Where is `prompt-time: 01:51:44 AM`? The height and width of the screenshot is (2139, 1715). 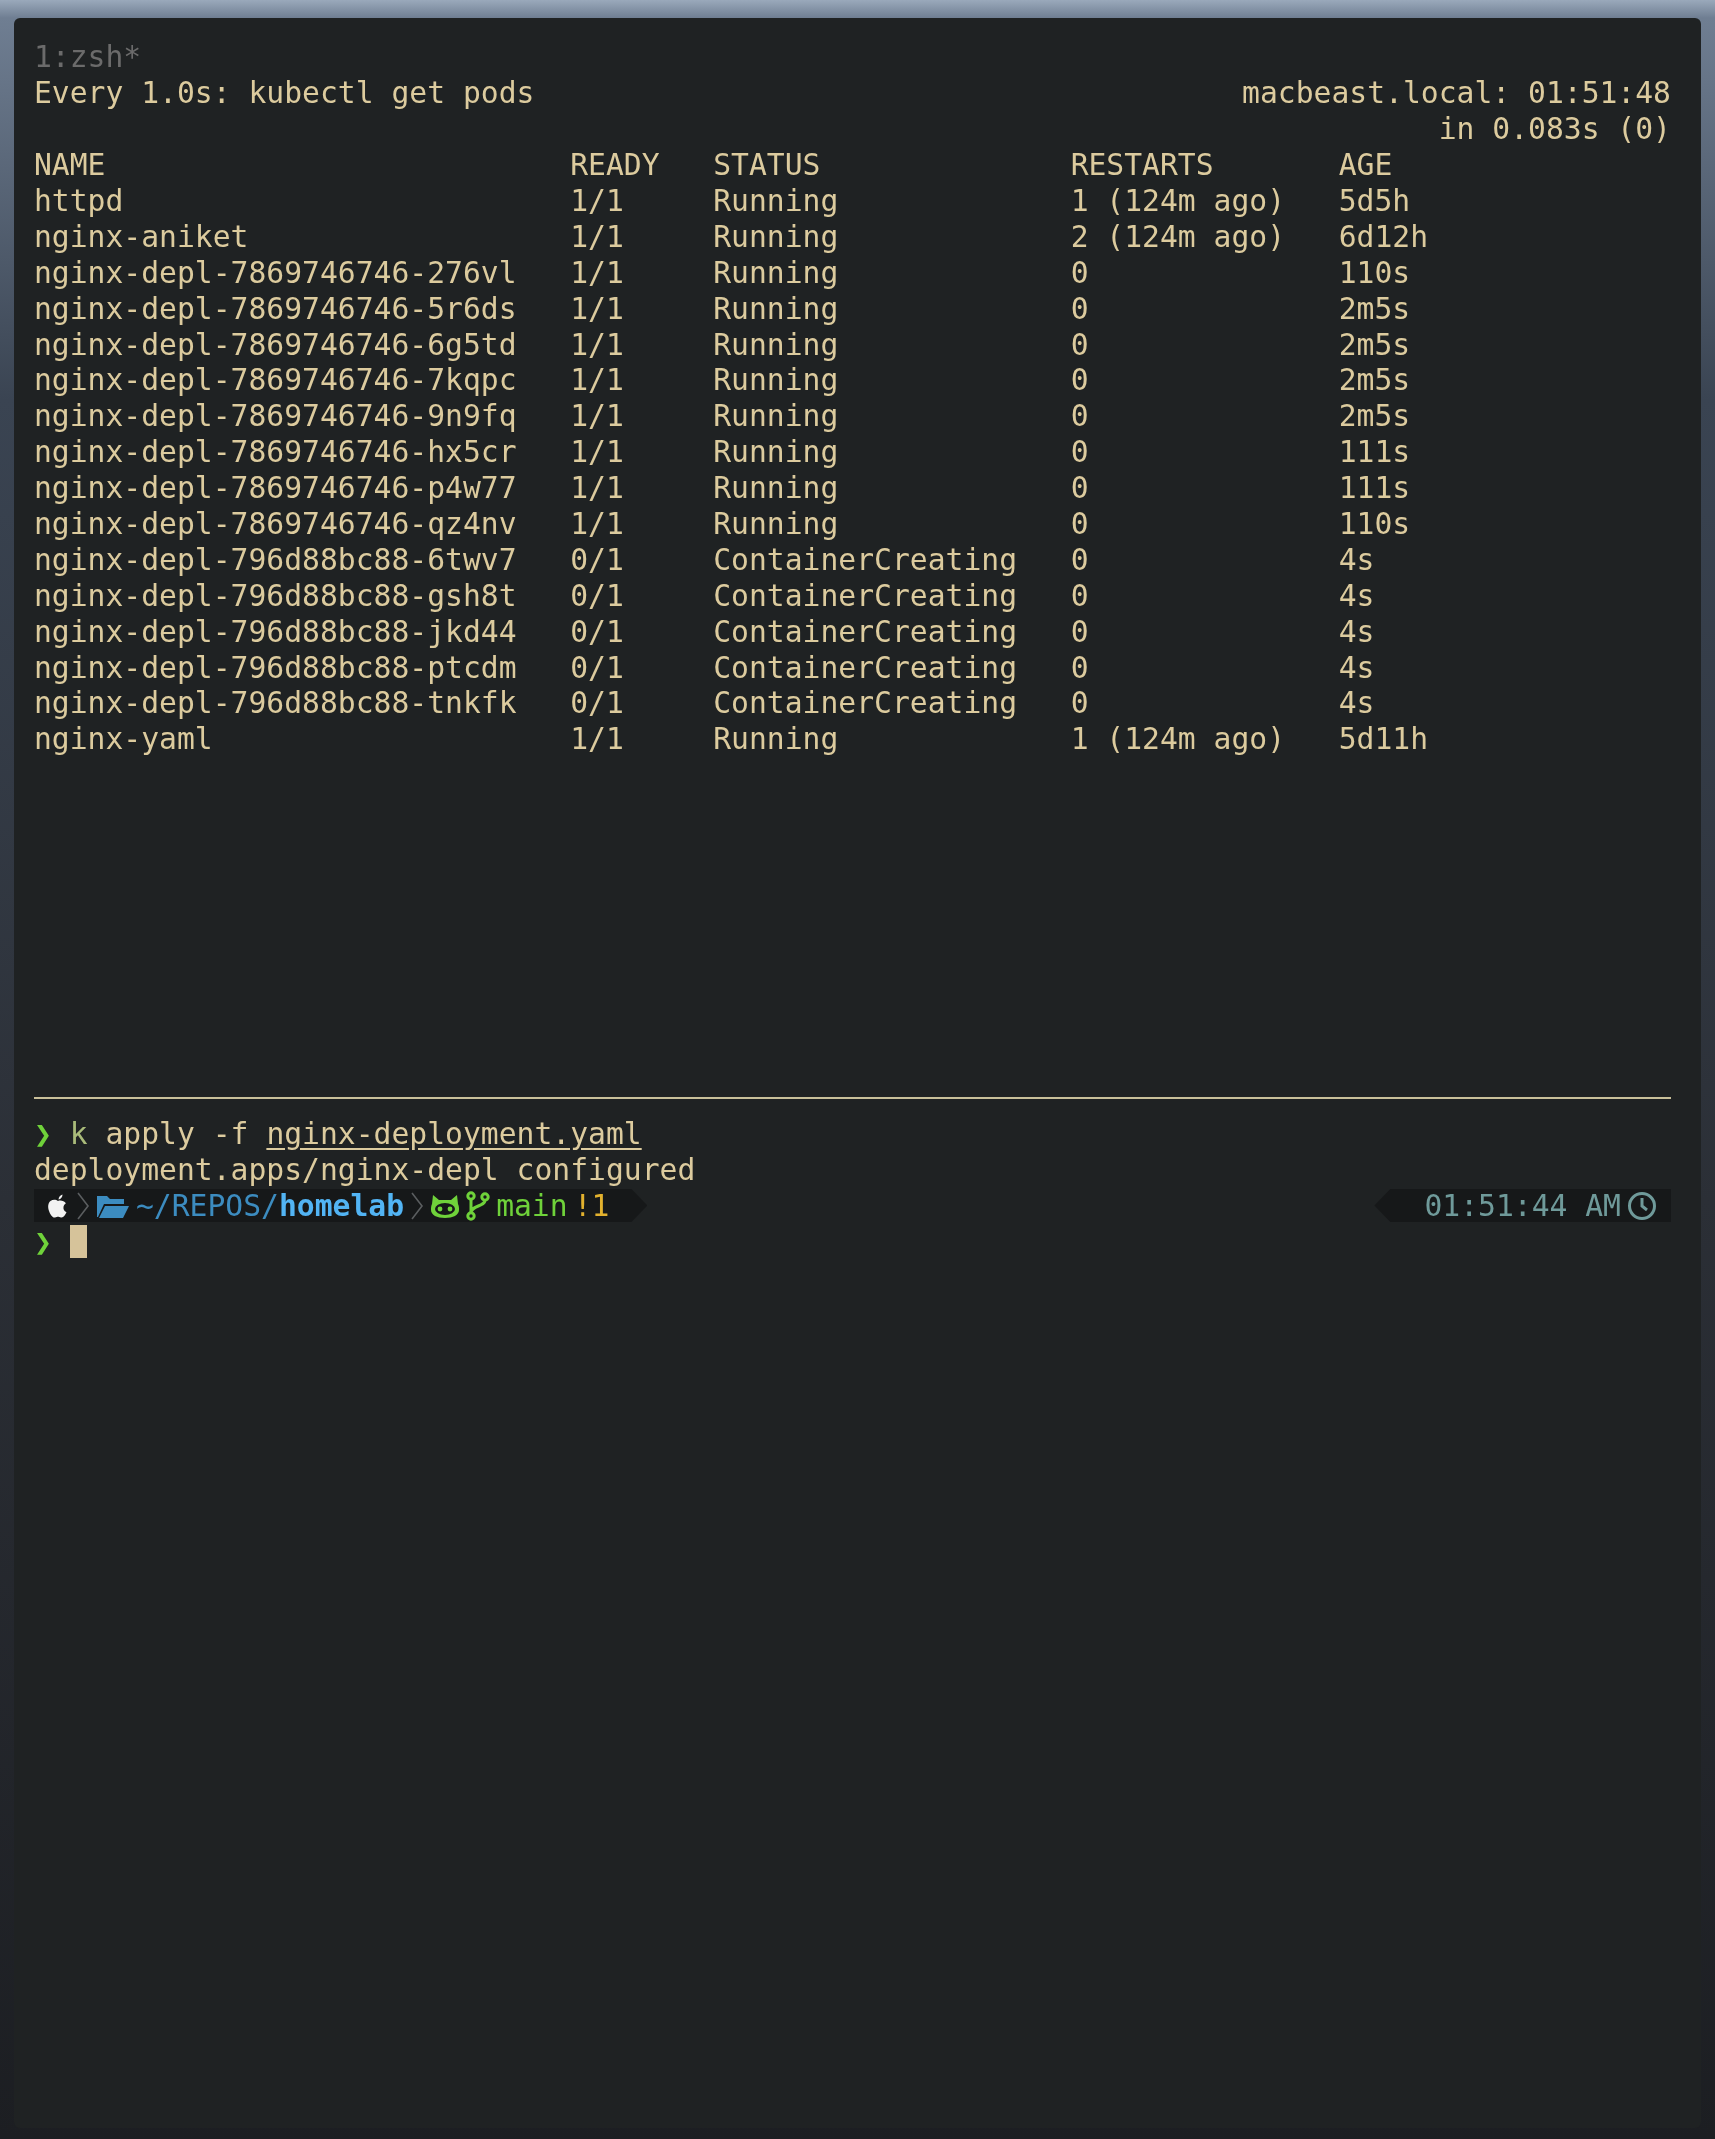
prompt-time: 01:51:44 AM is located at coordinates (1522, 1205).